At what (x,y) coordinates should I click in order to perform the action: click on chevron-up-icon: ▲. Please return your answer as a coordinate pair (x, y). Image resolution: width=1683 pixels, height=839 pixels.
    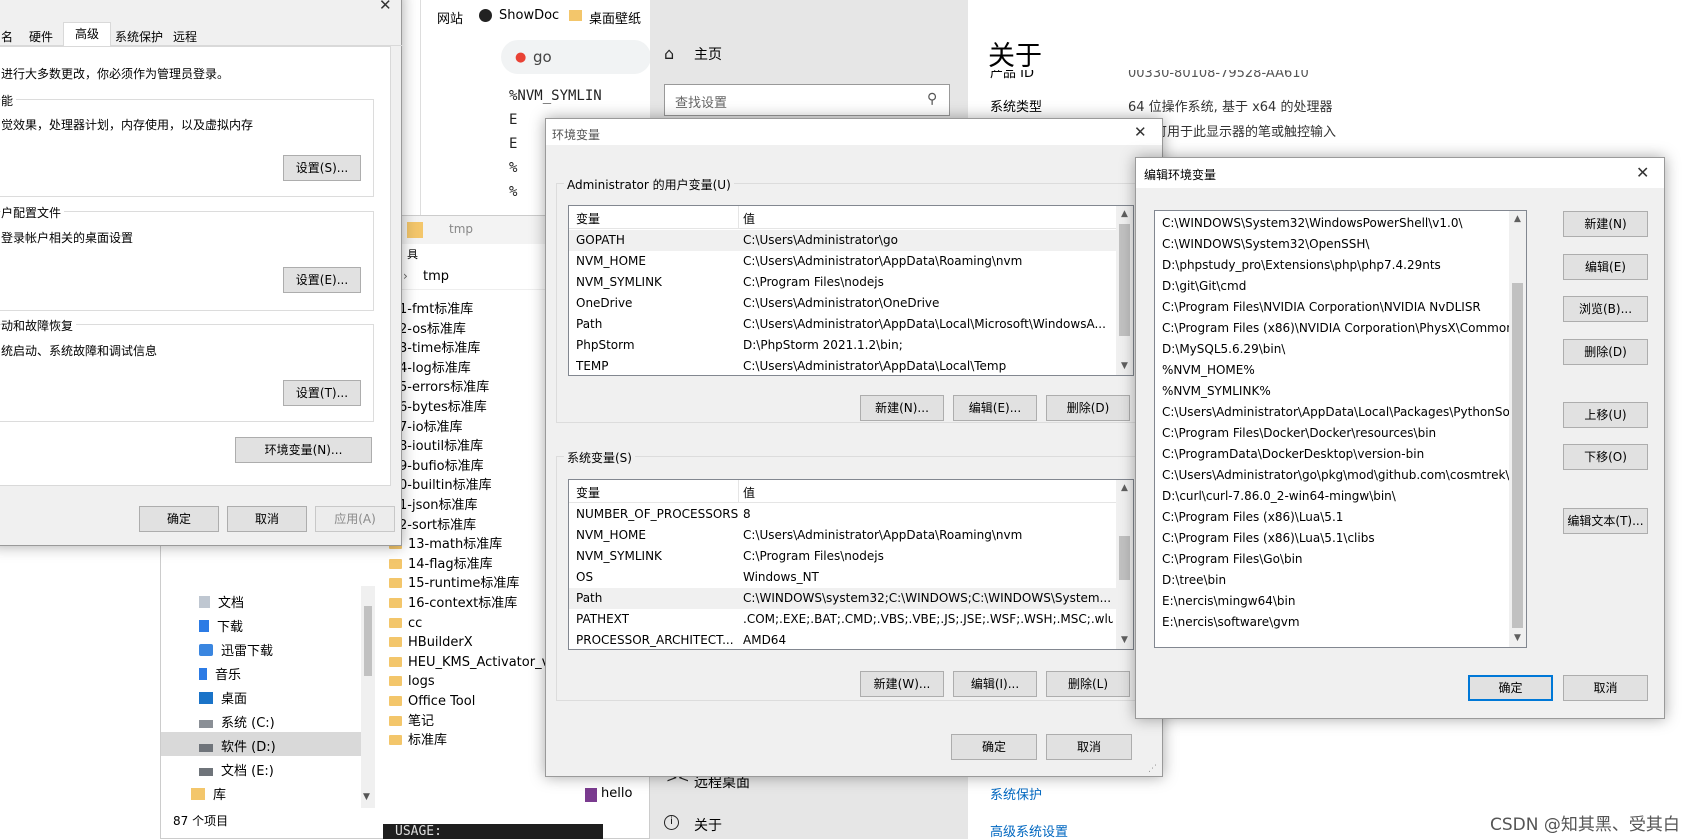
    Looking at the image, I should click on (1124, 488).